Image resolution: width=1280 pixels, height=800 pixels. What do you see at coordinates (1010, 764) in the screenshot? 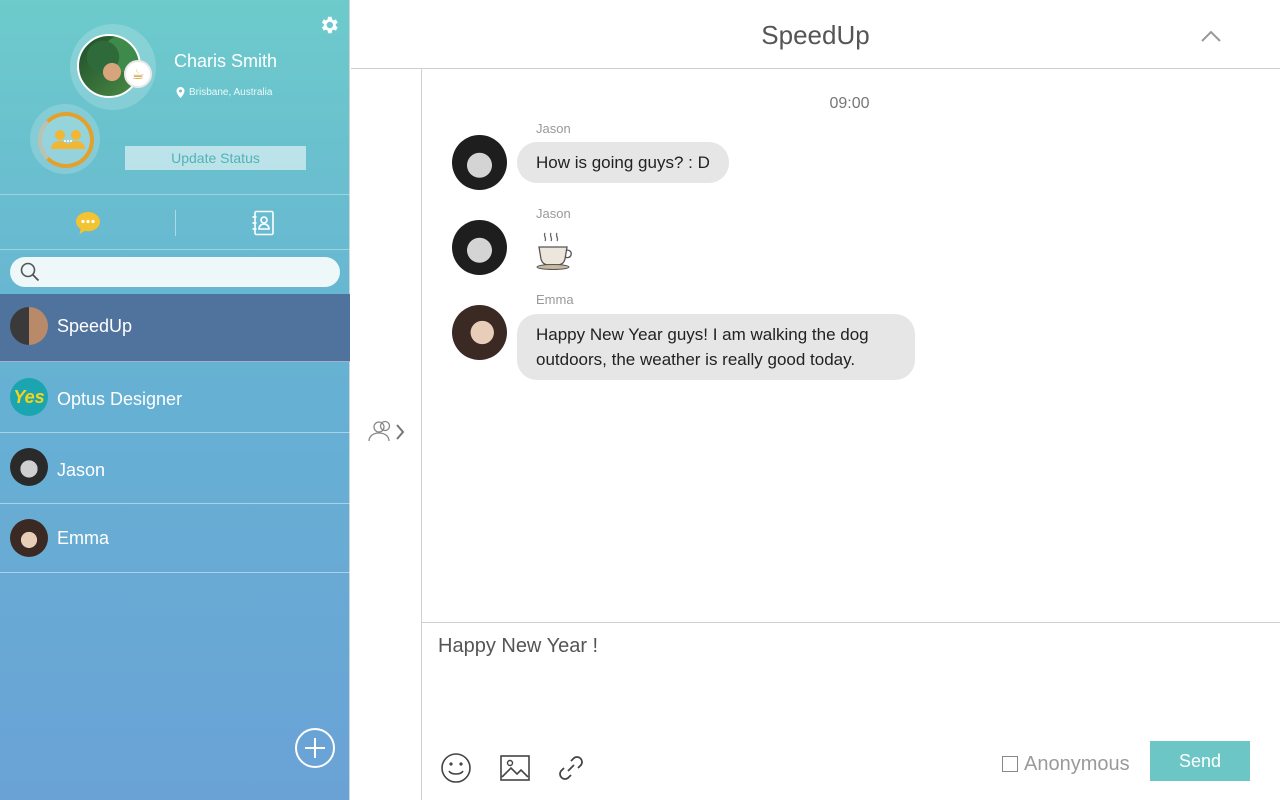
I see `anonymous-checkbox` at bounding box center [1010, 764].